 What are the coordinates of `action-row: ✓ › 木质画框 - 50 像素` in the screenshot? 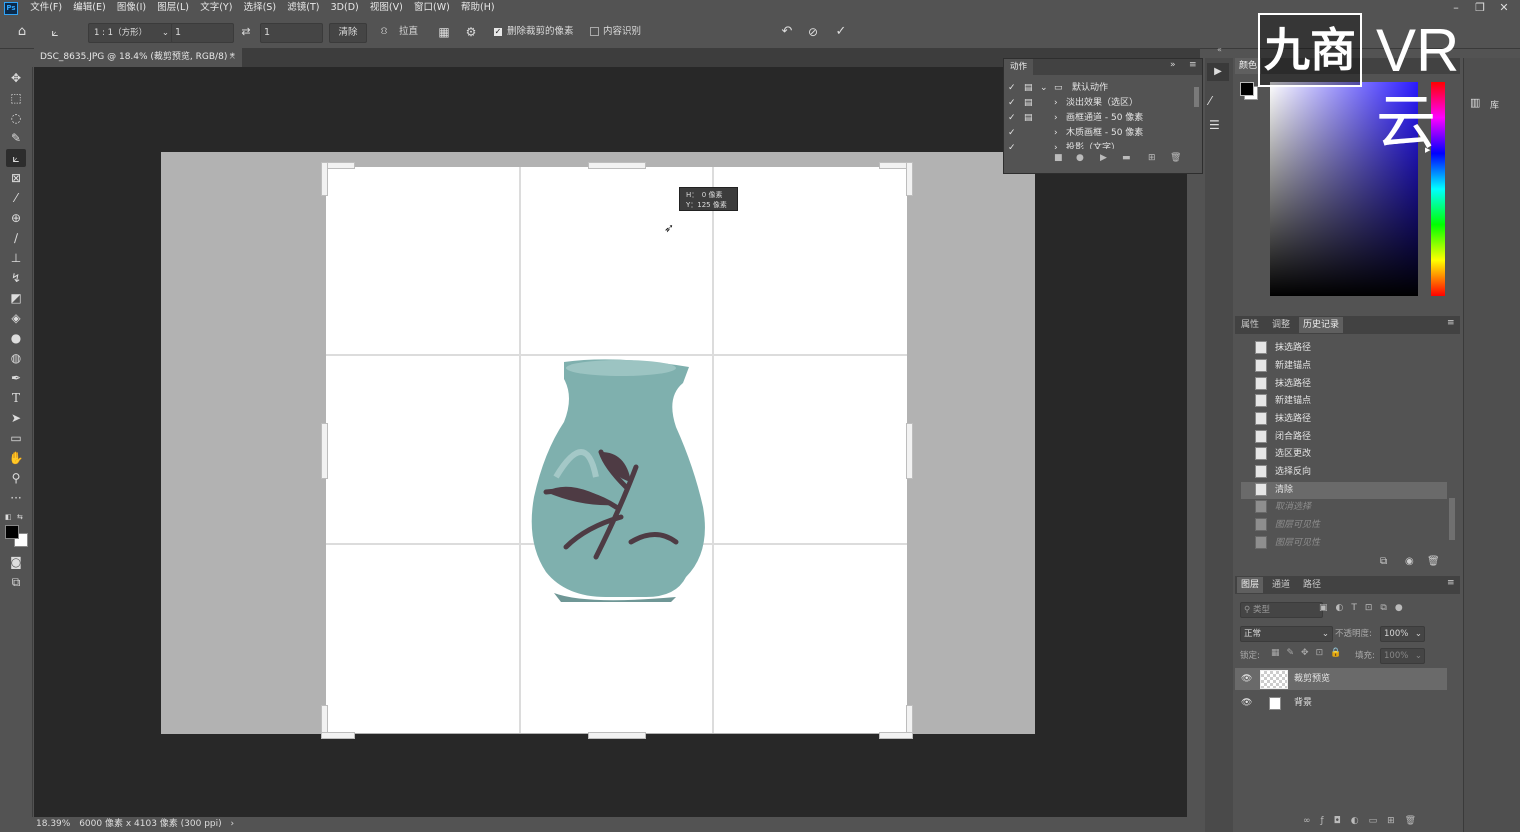 It's located at (1097, 133).